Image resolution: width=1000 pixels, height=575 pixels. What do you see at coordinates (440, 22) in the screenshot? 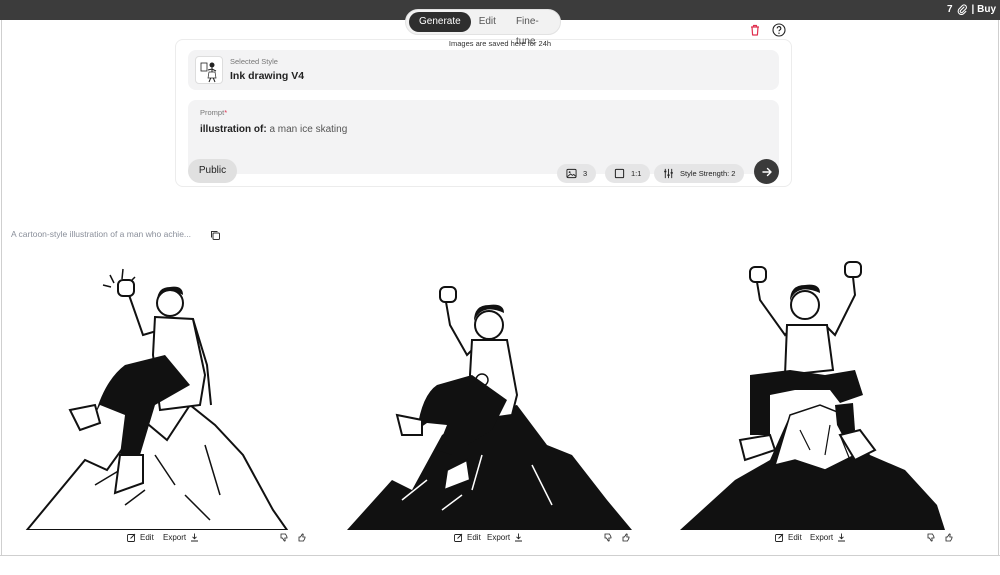
I see `tab-generate: Generate` at bounding box center [440, 22].